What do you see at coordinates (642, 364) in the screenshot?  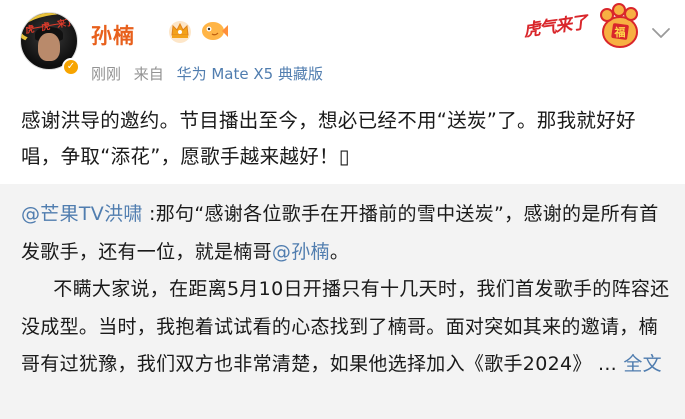 I see `expand-full-text-link: 全文` at bounding box center [642, 364].